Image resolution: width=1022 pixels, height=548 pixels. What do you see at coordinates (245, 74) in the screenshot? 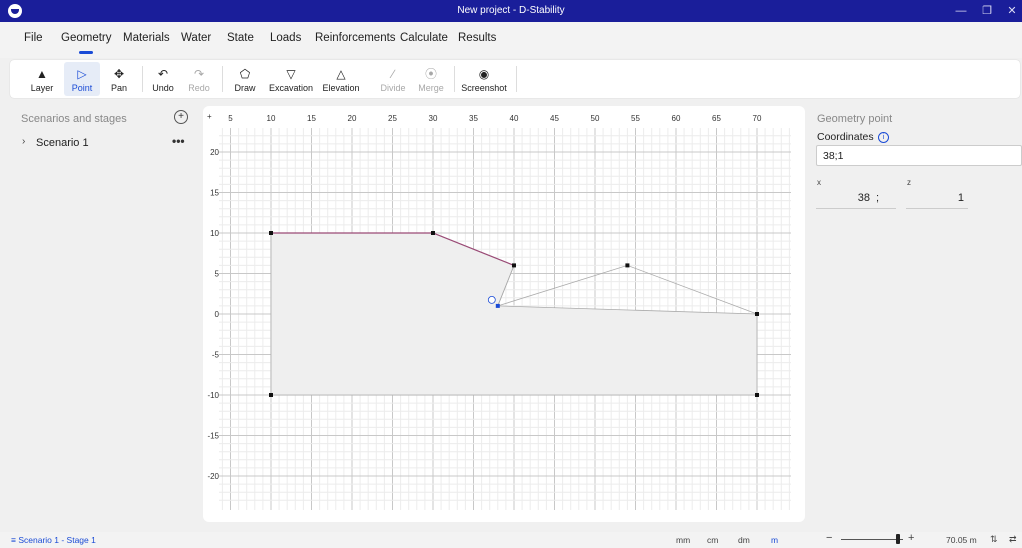
I see `polygon-icon: ⬠` at bounding box center [245, 74].